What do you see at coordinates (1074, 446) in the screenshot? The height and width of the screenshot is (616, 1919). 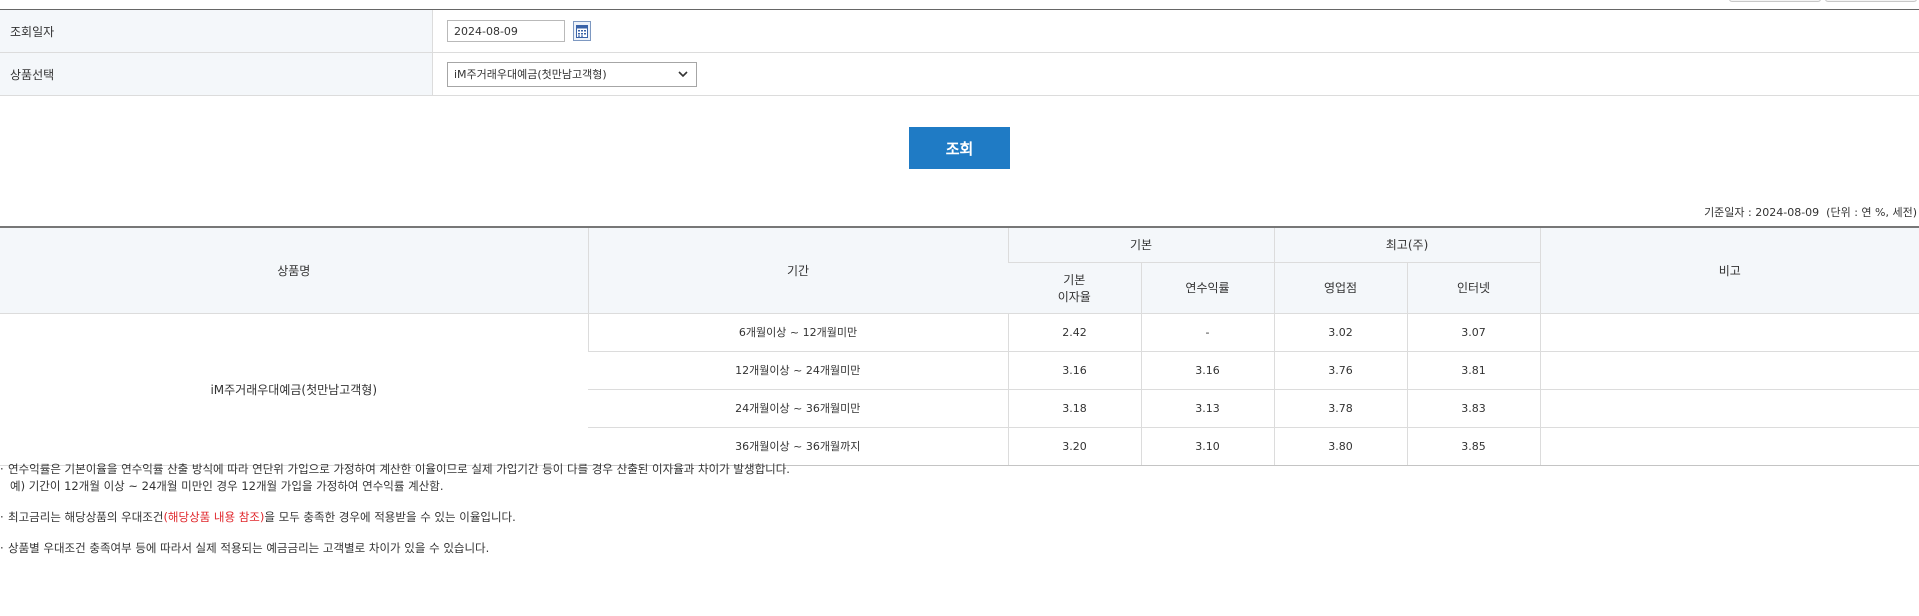 I see `basic-rate-cell: 3.20` at bounding box center [1074, 446].